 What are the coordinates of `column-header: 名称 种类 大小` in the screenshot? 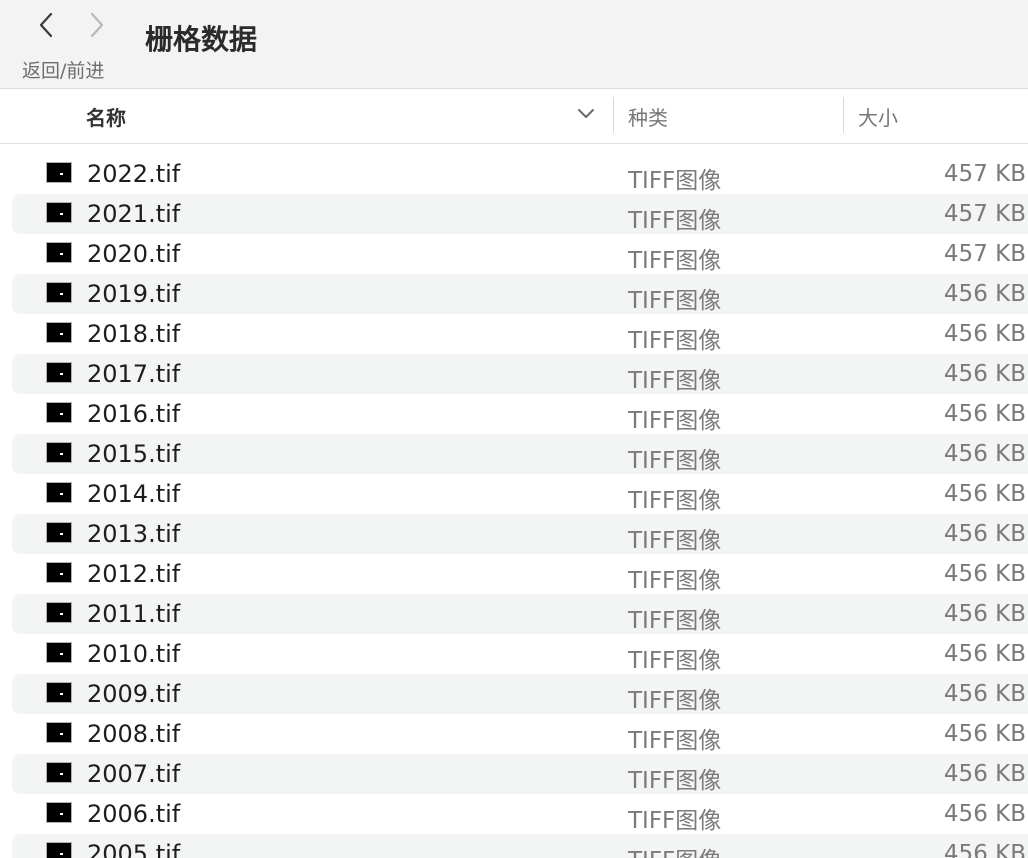 It's located at (514, 116).